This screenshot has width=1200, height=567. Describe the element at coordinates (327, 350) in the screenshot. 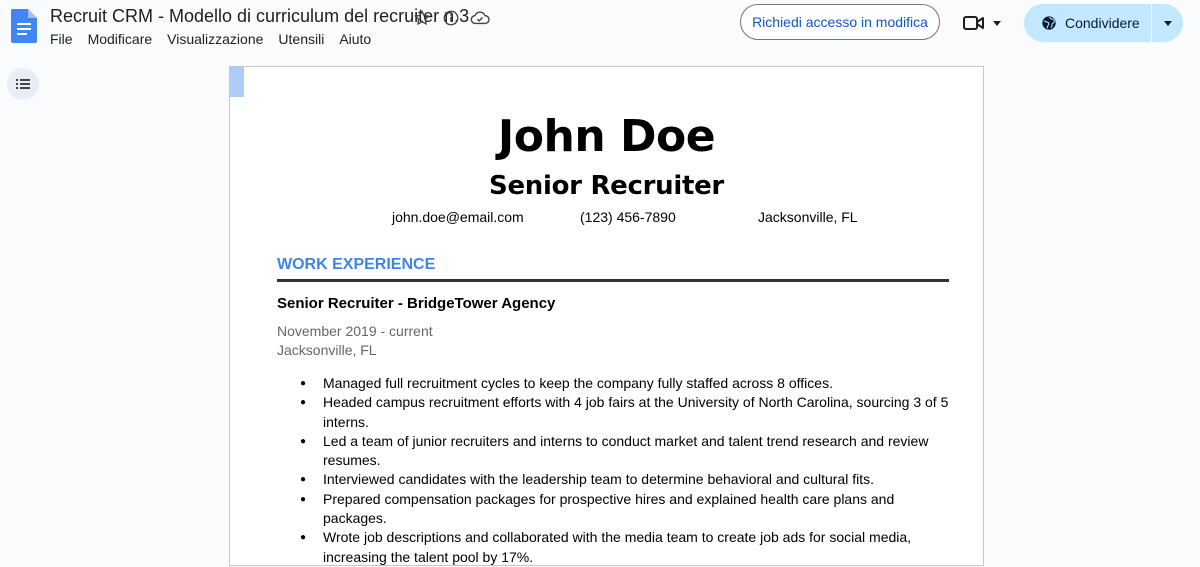

I see `job-location: Jacksonville, FL` at that location.